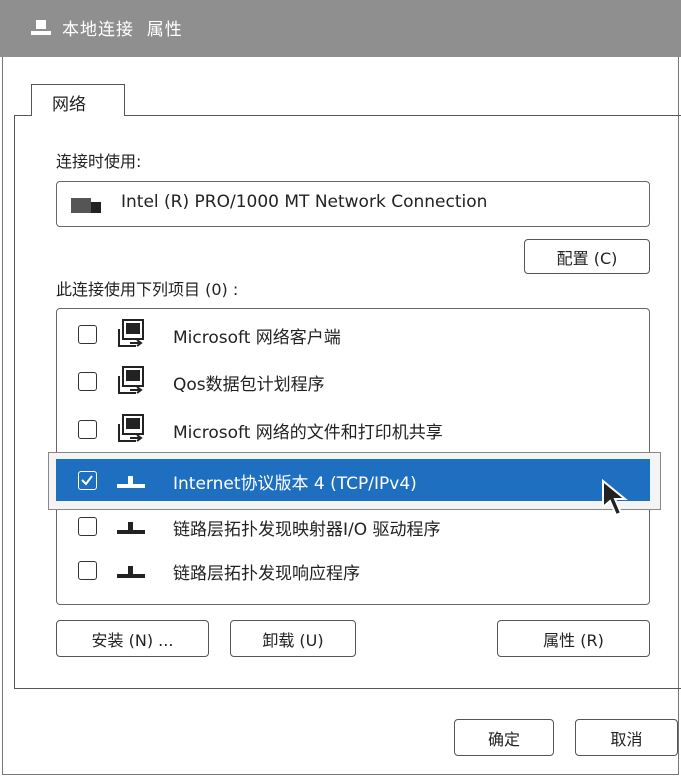  Describe the element at coordinates (122, 30) in the screenshot. I see `window-title: 本地连接 属性` at that location.